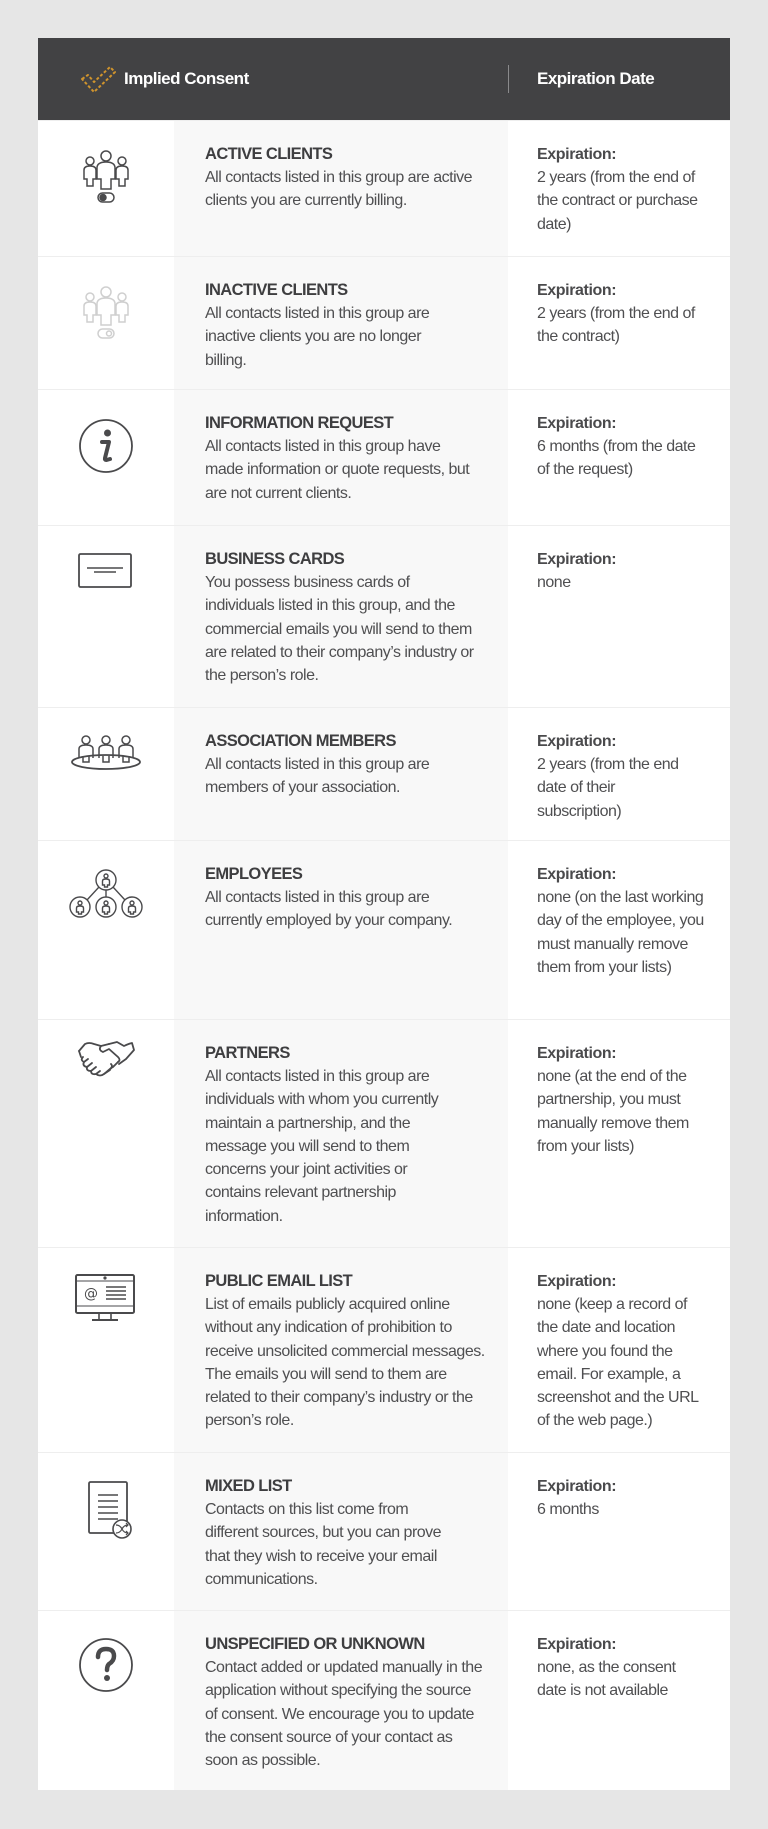  I want to click on handshake-icon, so click(106, 1058).